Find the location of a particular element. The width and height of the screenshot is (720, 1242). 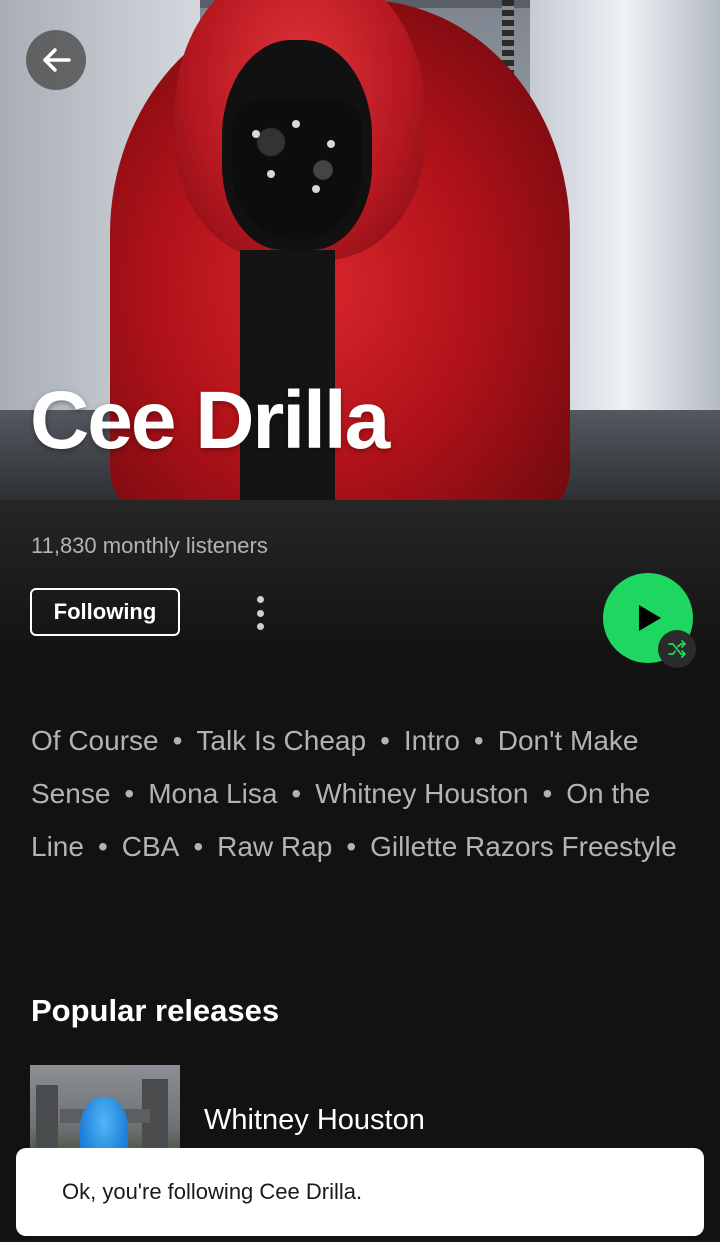

track-link: Intro is located at coordinates (432, 740).